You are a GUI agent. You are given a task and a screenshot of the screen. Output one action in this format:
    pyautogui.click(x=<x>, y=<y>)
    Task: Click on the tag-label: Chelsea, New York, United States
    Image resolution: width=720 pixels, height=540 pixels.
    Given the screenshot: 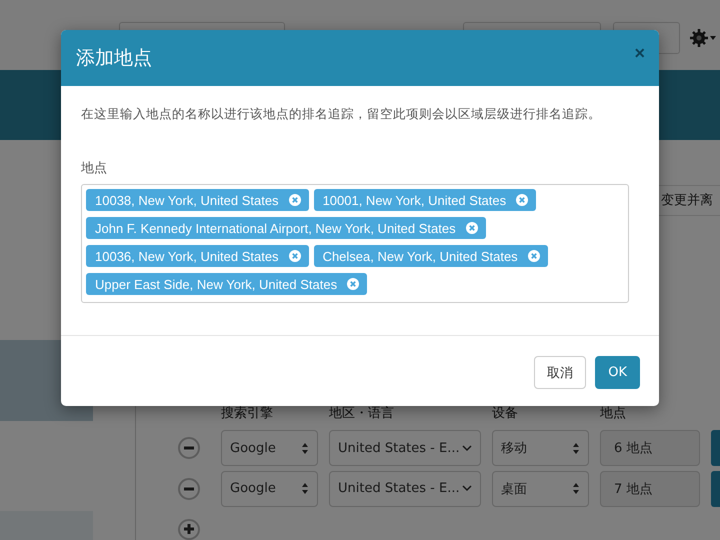 What is the action you would take?
    pyautogui.click(x=420, y=256)
    